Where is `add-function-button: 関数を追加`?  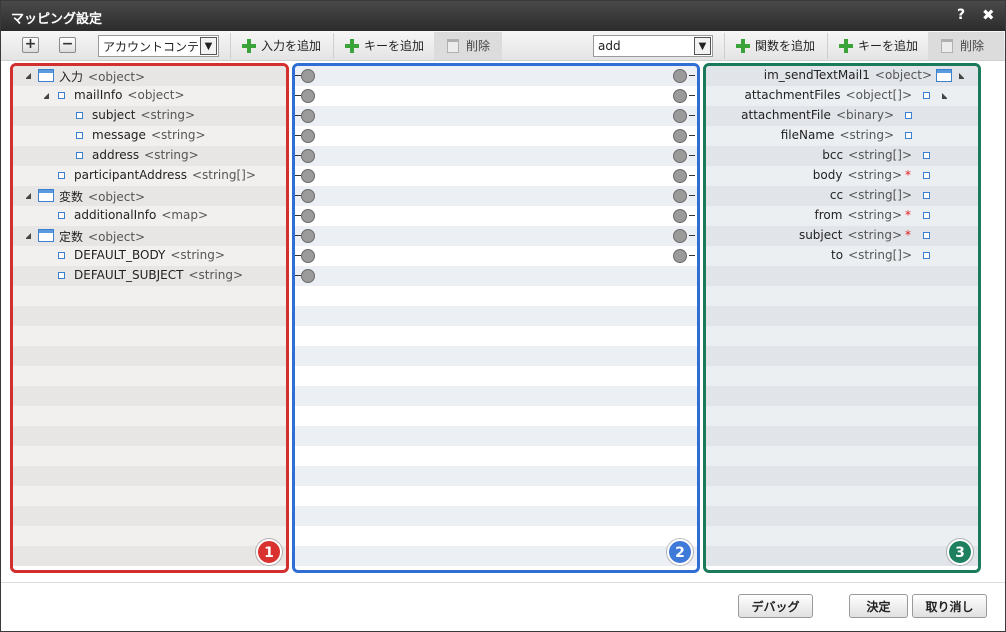 add-function-button: 関数を追加 is located at coordinates (775, 45).